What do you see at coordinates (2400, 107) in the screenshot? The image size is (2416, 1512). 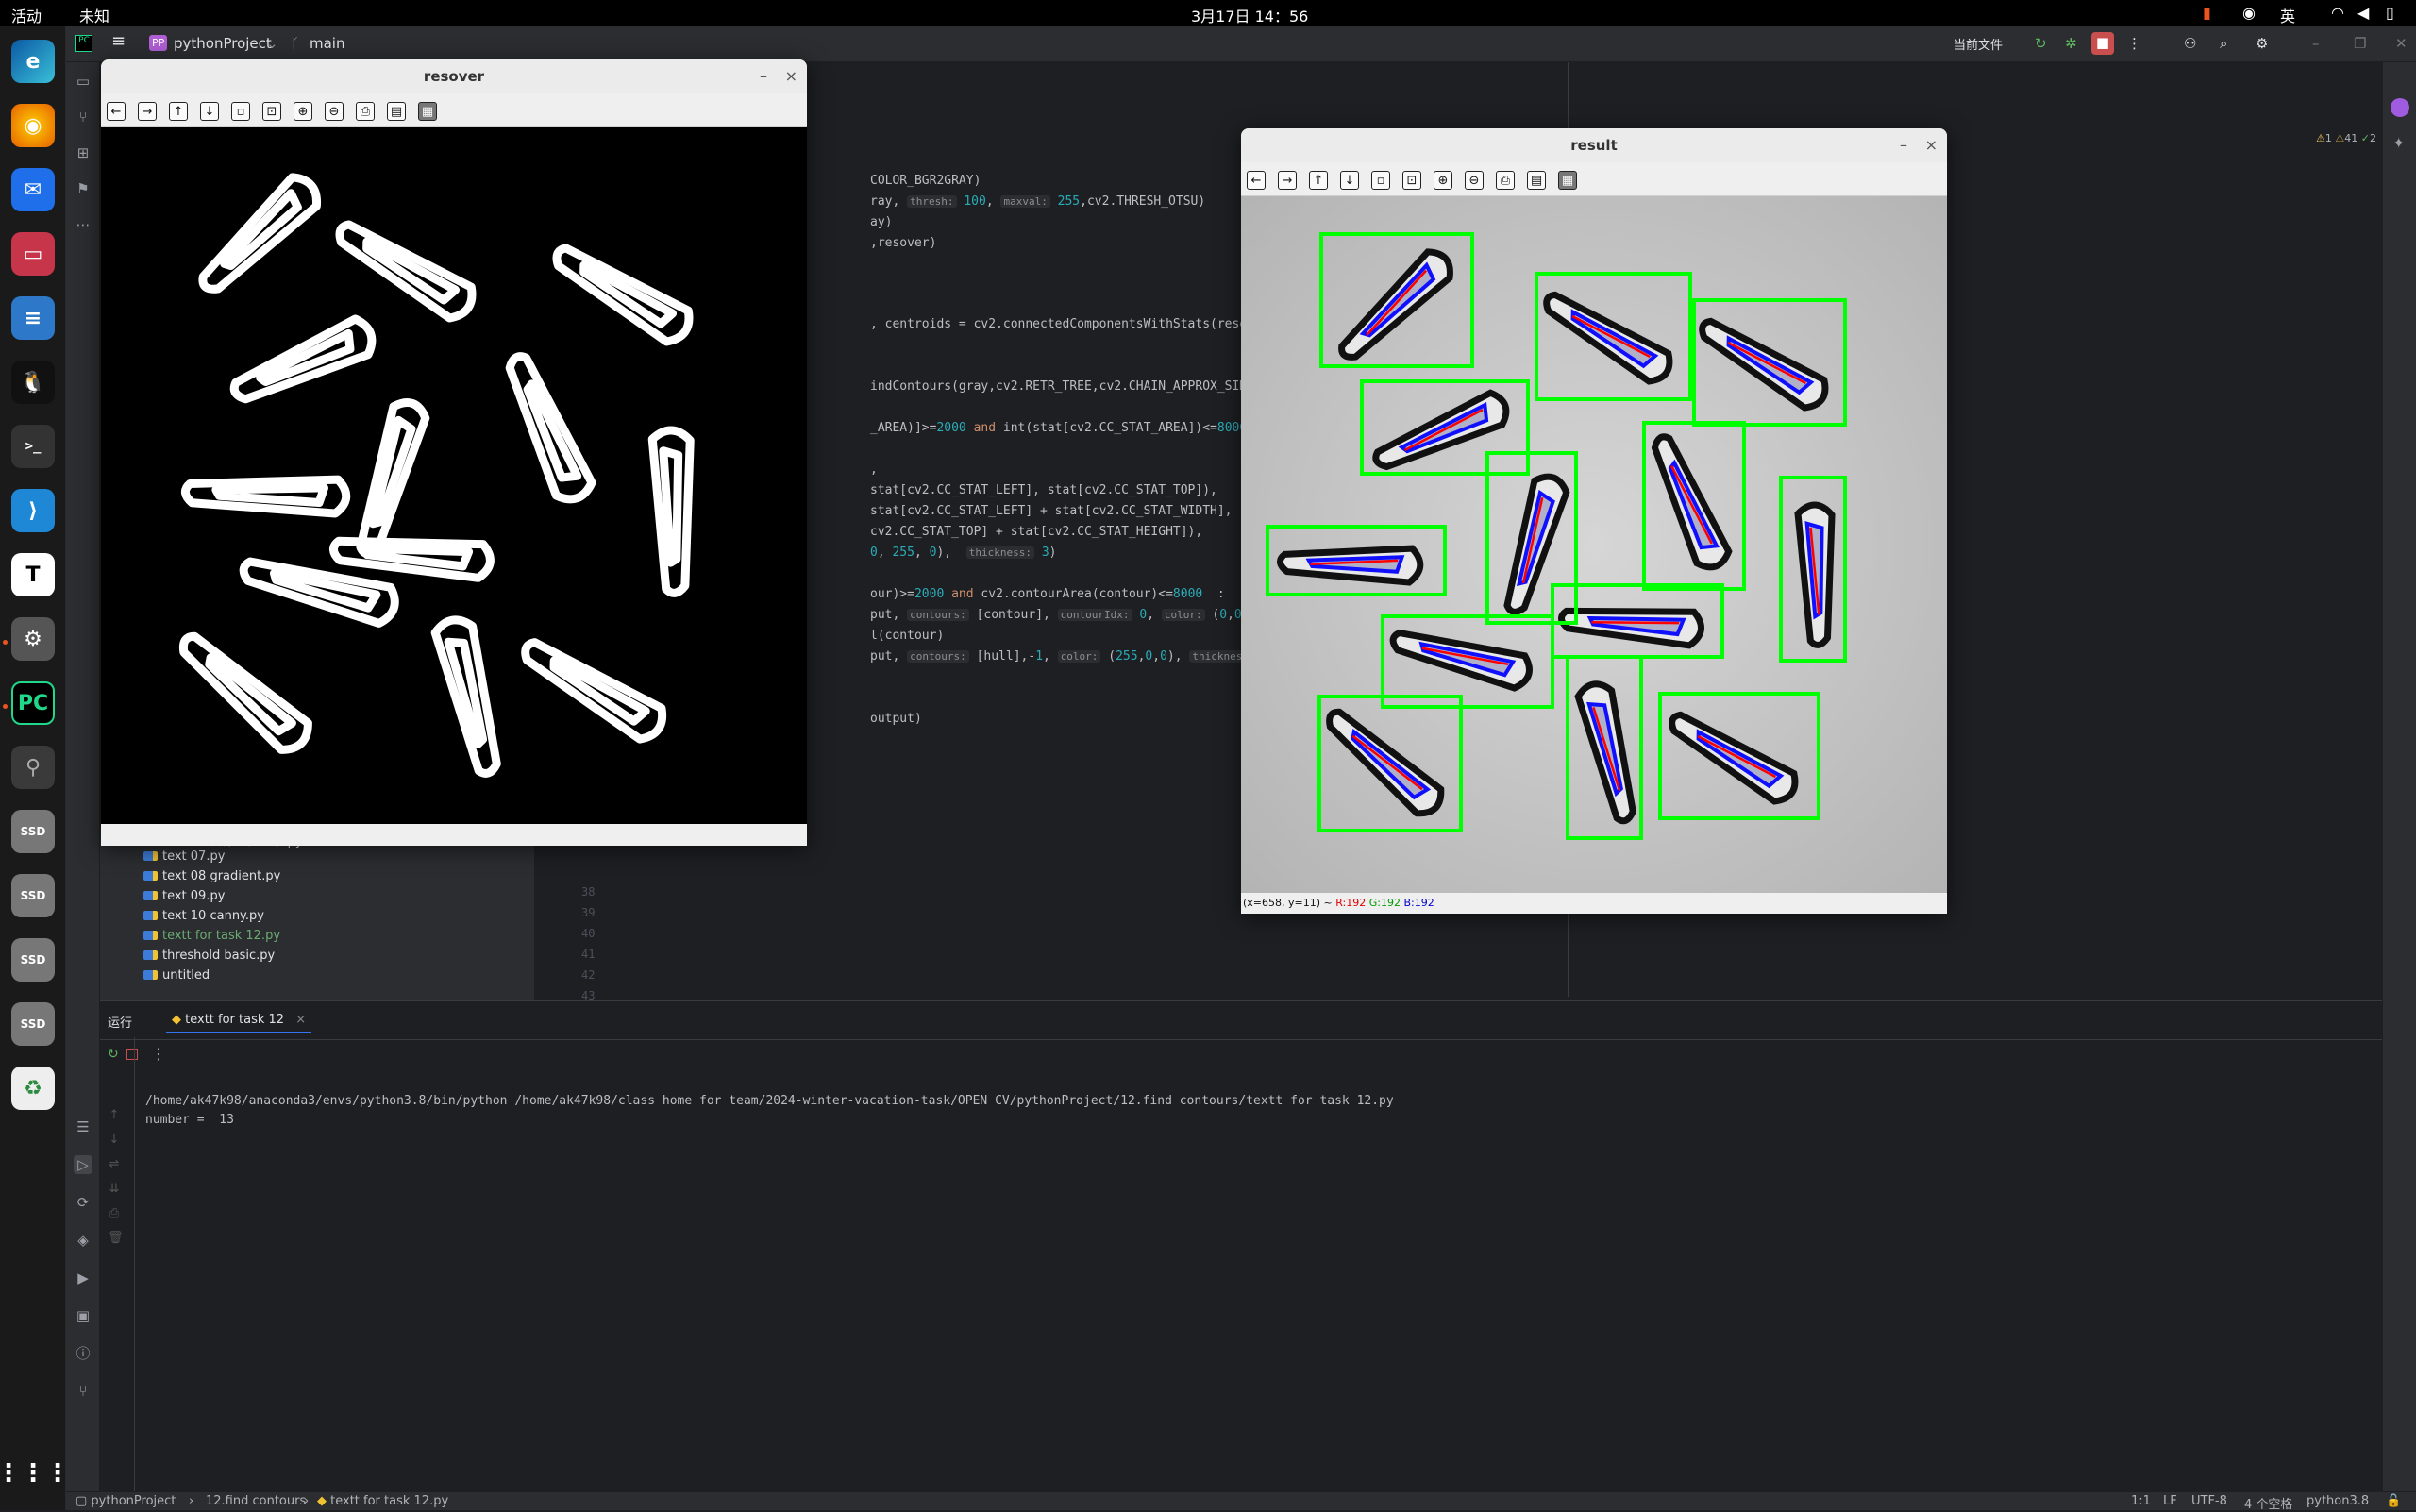 I see `ai-assistant-icon` at bounding box center [2400, 107].